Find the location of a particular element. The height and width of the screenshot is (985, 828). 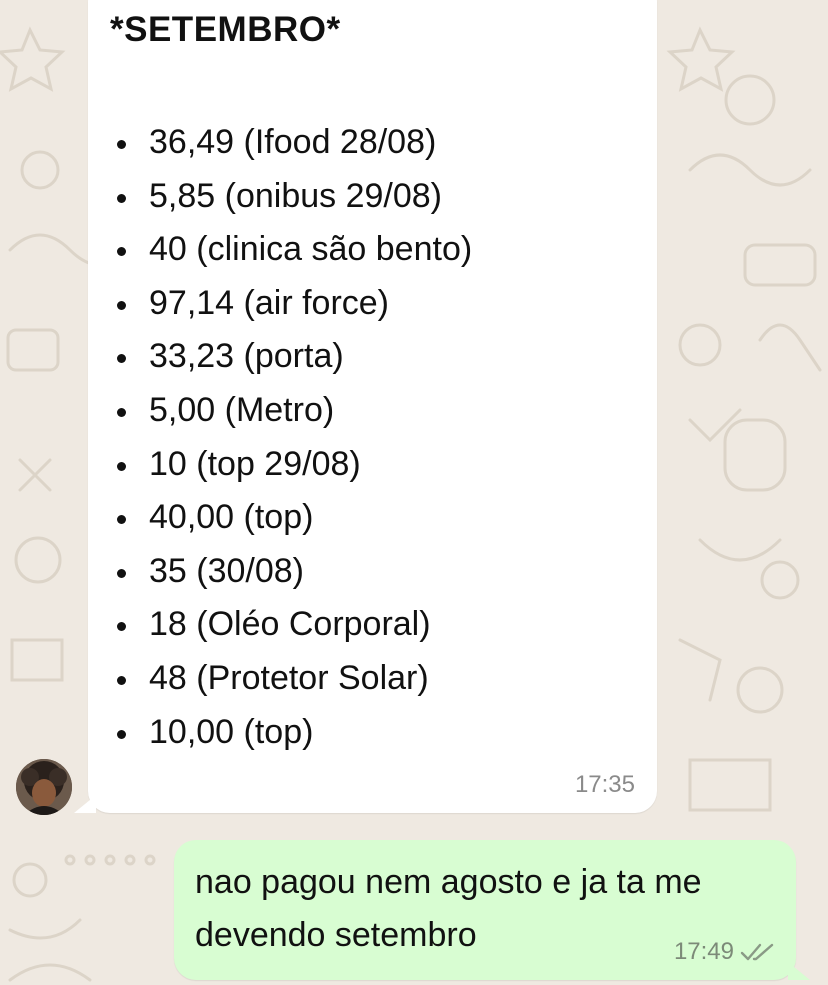

outgoing-timestamp: 17:49 is located at coordinates (703, 951).